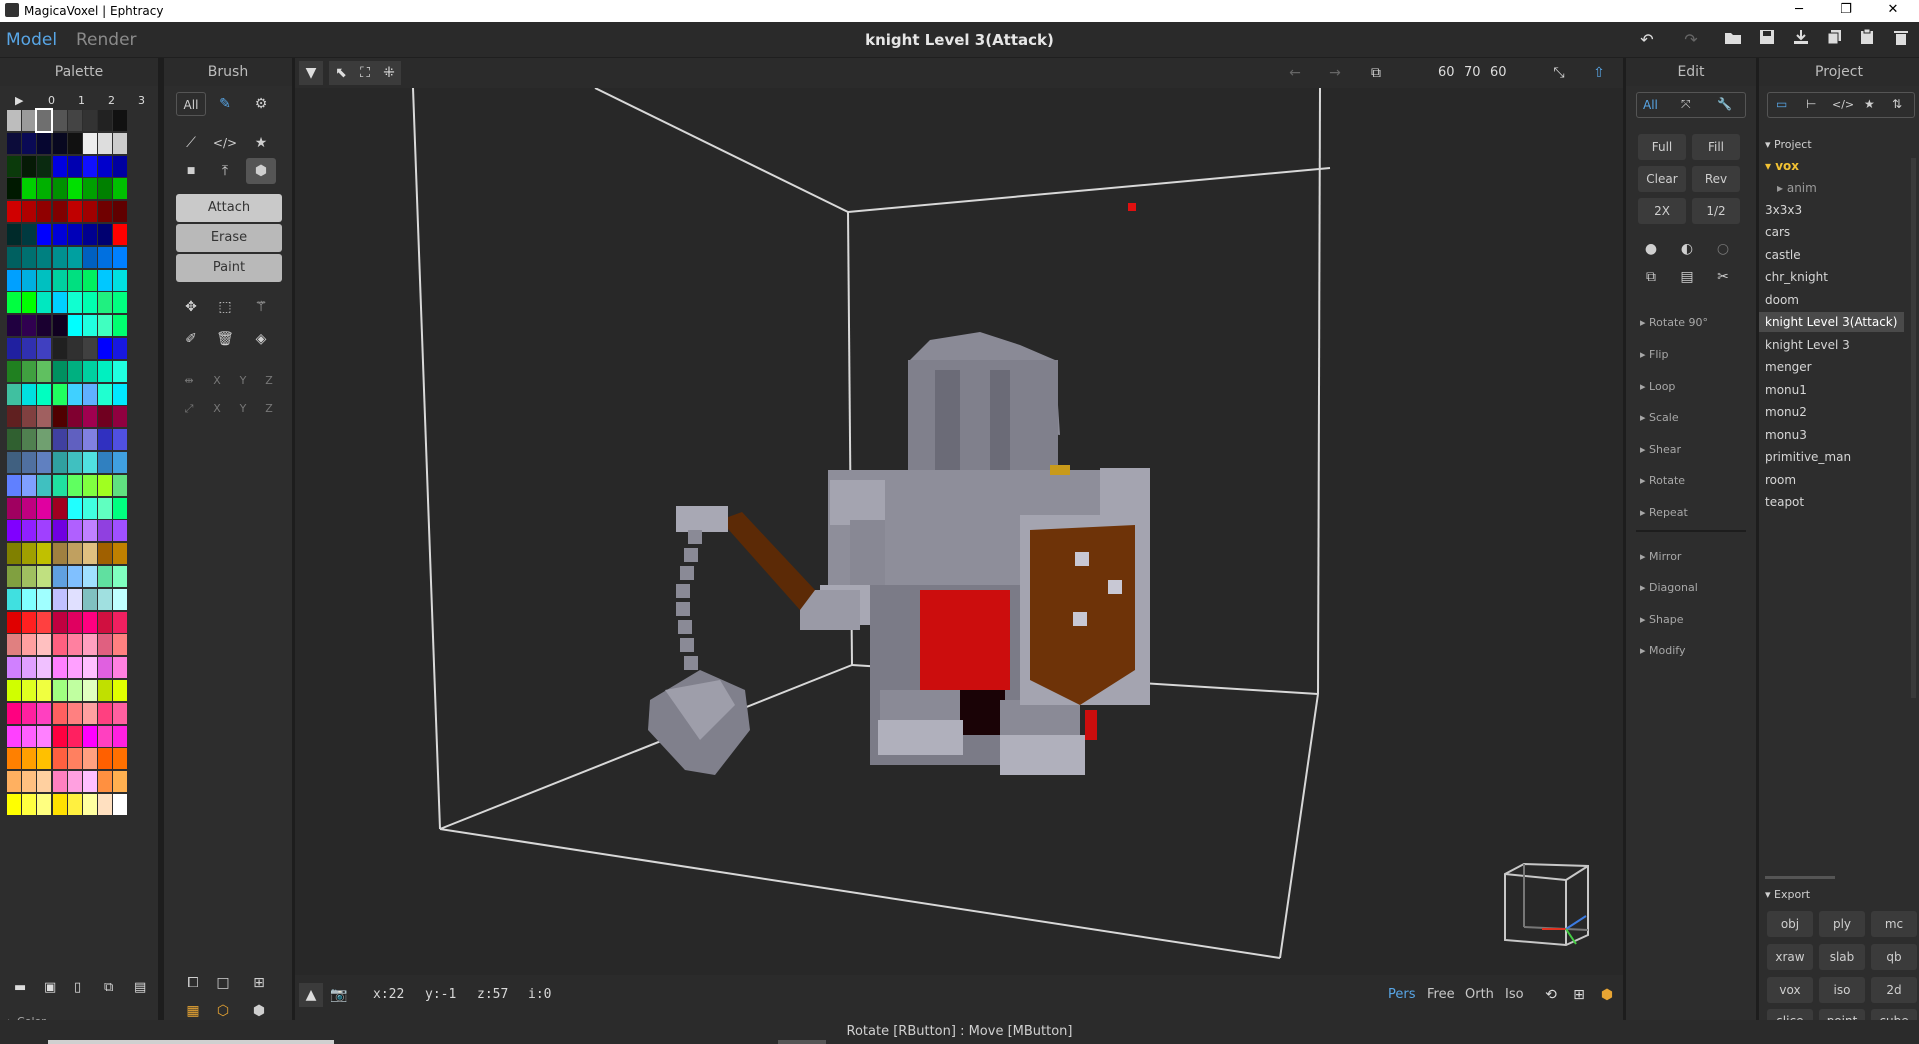 This screenshot has height=1044, width=1919. I want to click on export-section: ▾ Export, so click(1787, 894).